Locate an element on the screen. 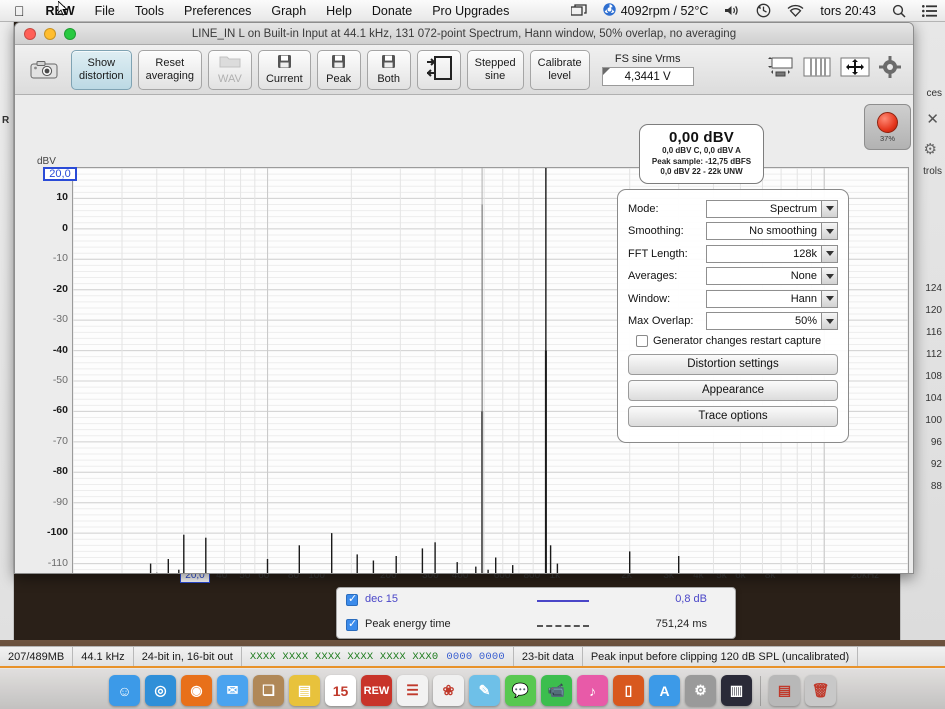  save-peak-button: Peak is located at coordinates (338, 69).